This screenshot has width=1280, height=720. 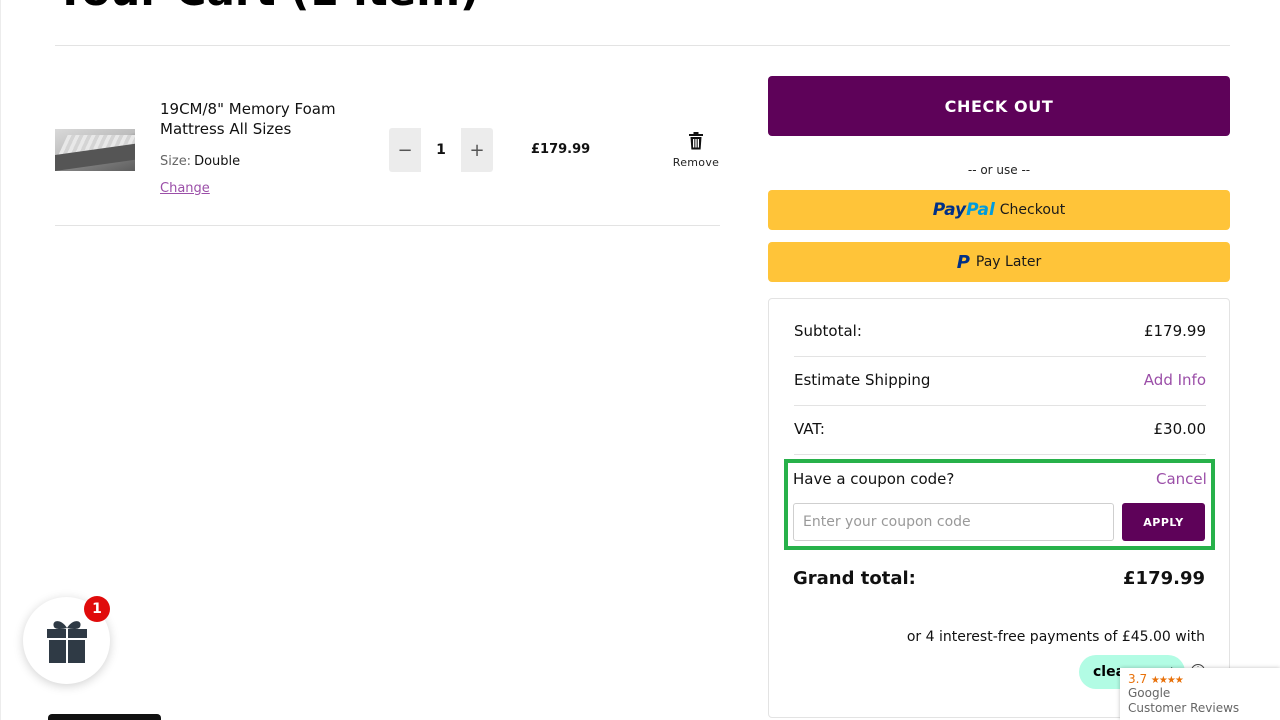 What do you see at coordinates (999, 170) in the screenshot?
I see `or-use-text: -- or use --` at bounding box center [999, 170].